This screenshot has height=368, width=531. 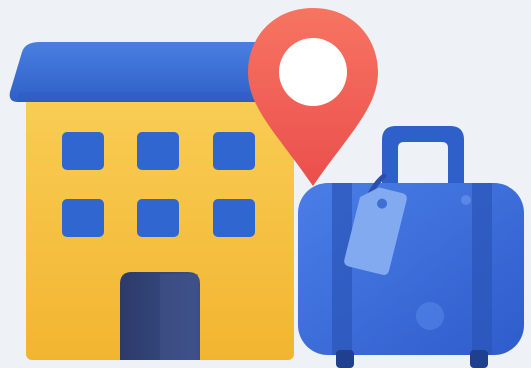 What do you see at coordinates (423, 157) in the screenshot?
I see `suitcase-handle` at bounding box center [423, 157].